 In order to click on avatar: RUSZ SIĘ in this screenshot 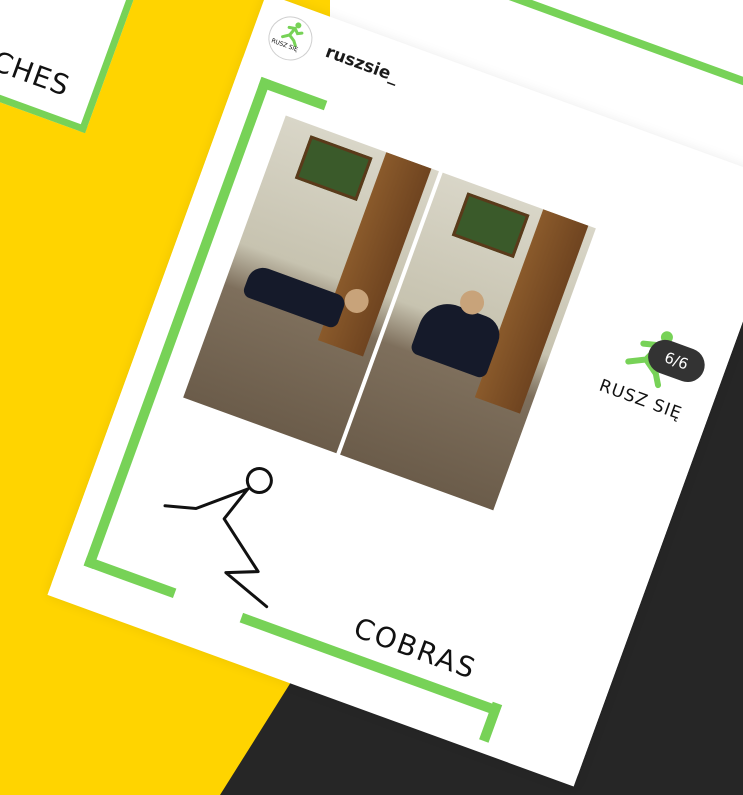, I will do `click(290, 38)`.